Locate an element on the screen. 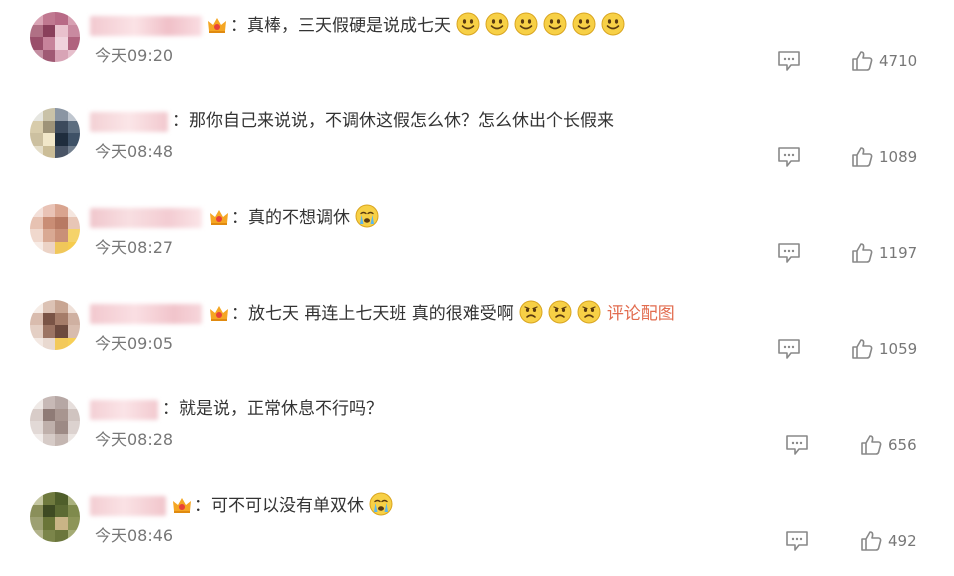 Image resolution: width=954 pixels, height=576 pixels. like-button: 492 is located at coordinates (891, 542).